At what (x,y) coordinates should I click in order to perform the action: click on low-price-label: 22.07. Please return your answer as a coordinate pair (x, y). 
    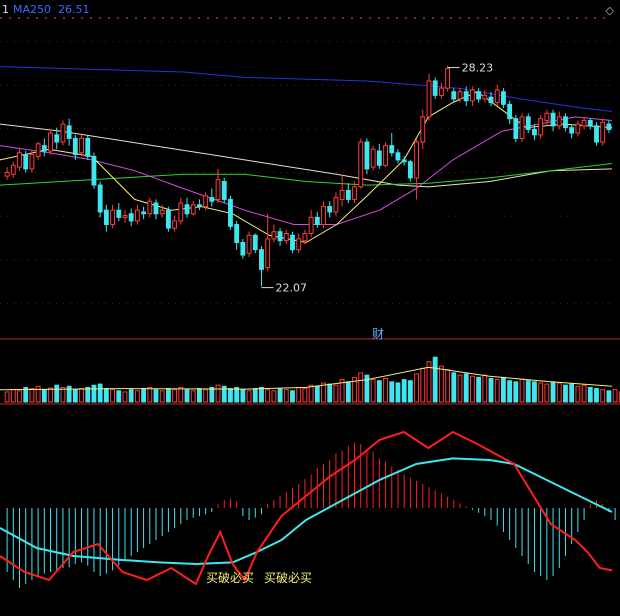
    Looking at the image, I should click on (291, 288).